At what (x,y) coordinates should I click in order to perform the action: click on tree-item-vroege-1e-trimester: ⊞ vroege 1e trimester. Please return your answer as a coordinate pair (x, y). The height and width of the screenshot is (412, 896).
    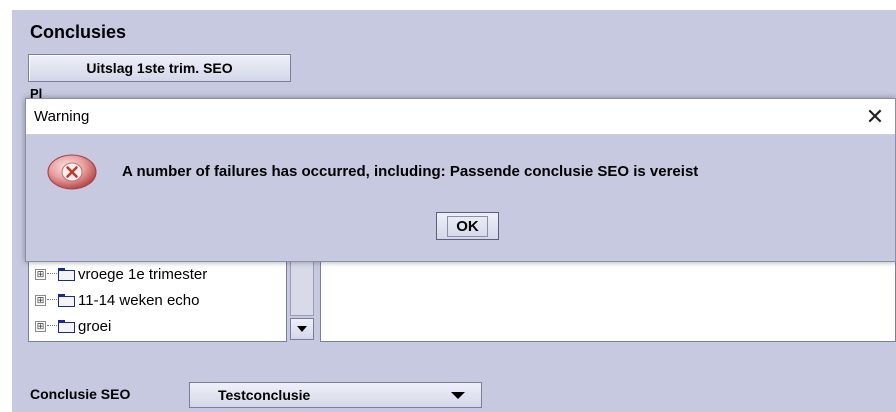
    Looking at the image, I should click on (121, 274).